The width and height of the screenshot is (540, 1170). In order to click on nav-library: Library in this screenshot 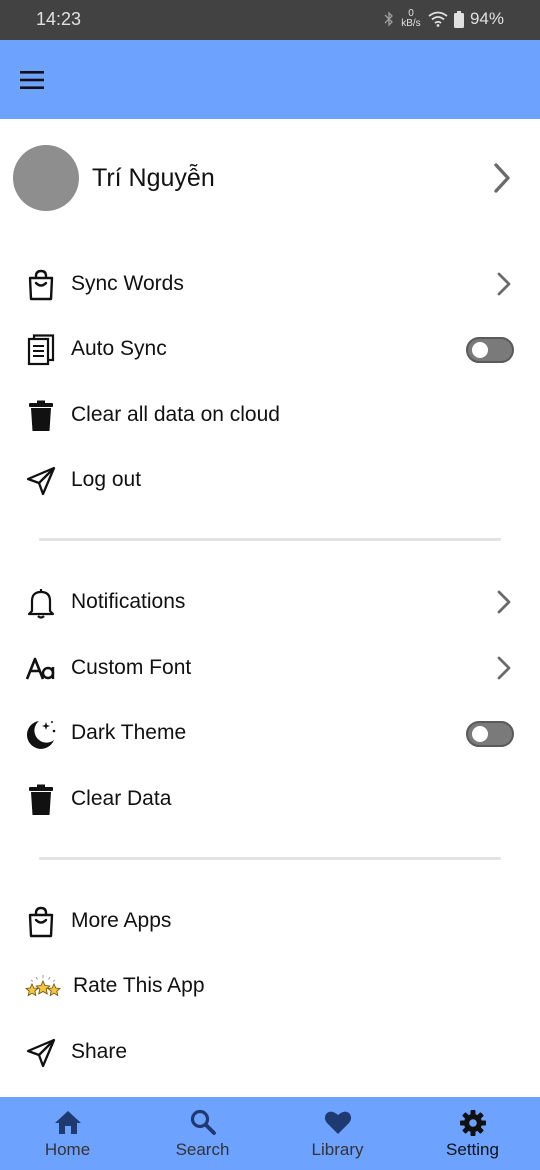, I will do `click(337, 1133)`.